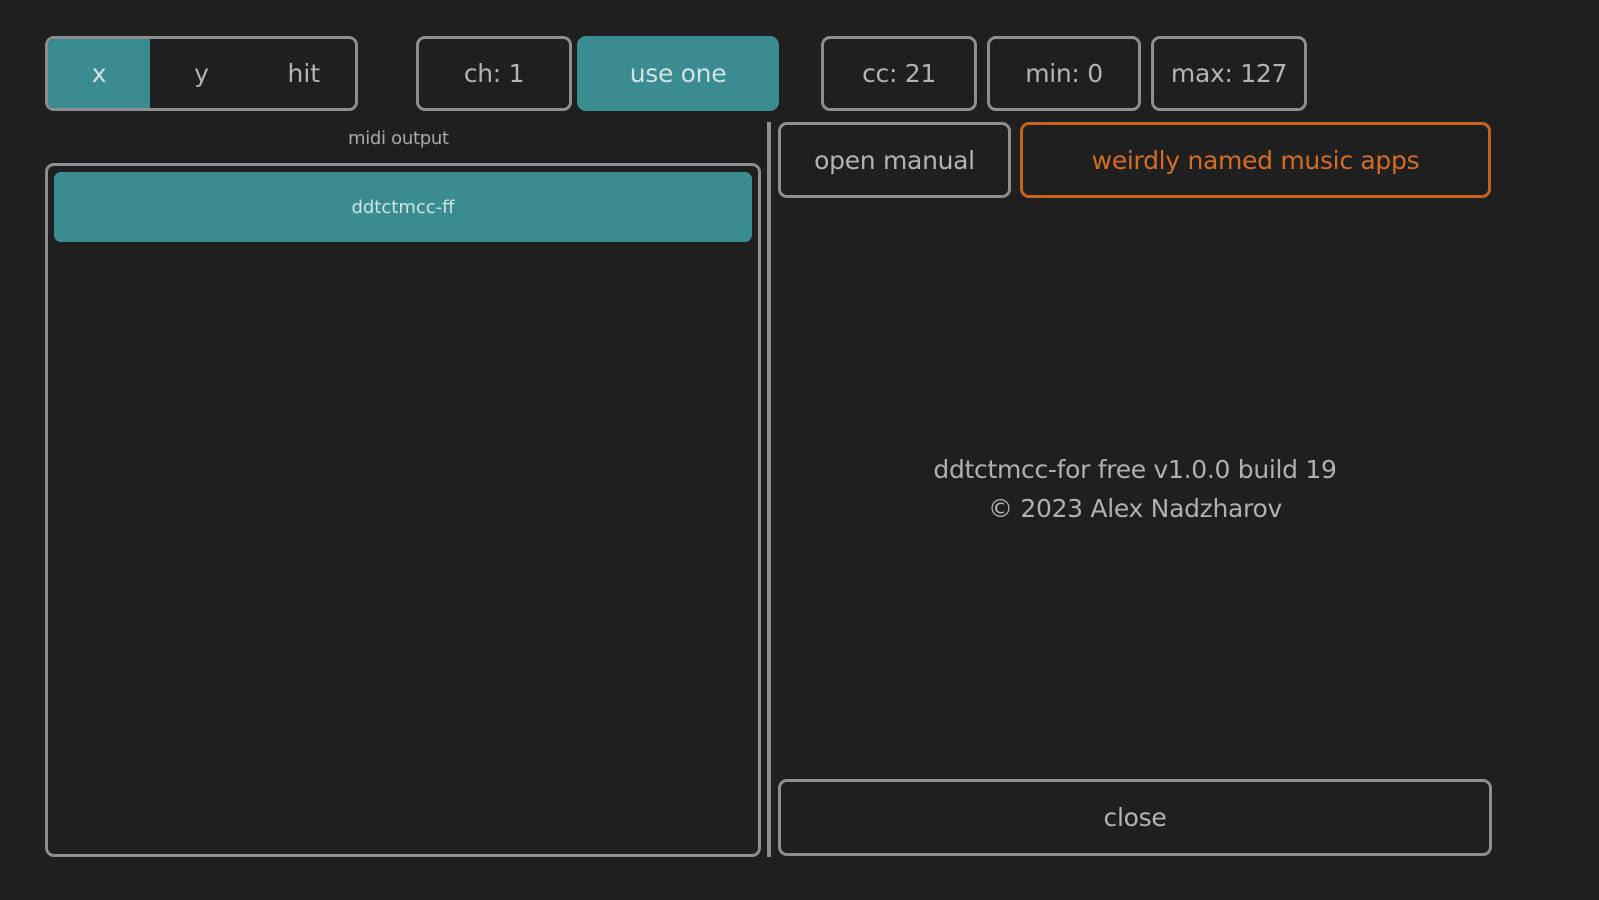 This screenshot has width=1599, height=900. I want to click on open-manual-button: open manual, so click(894, 160).